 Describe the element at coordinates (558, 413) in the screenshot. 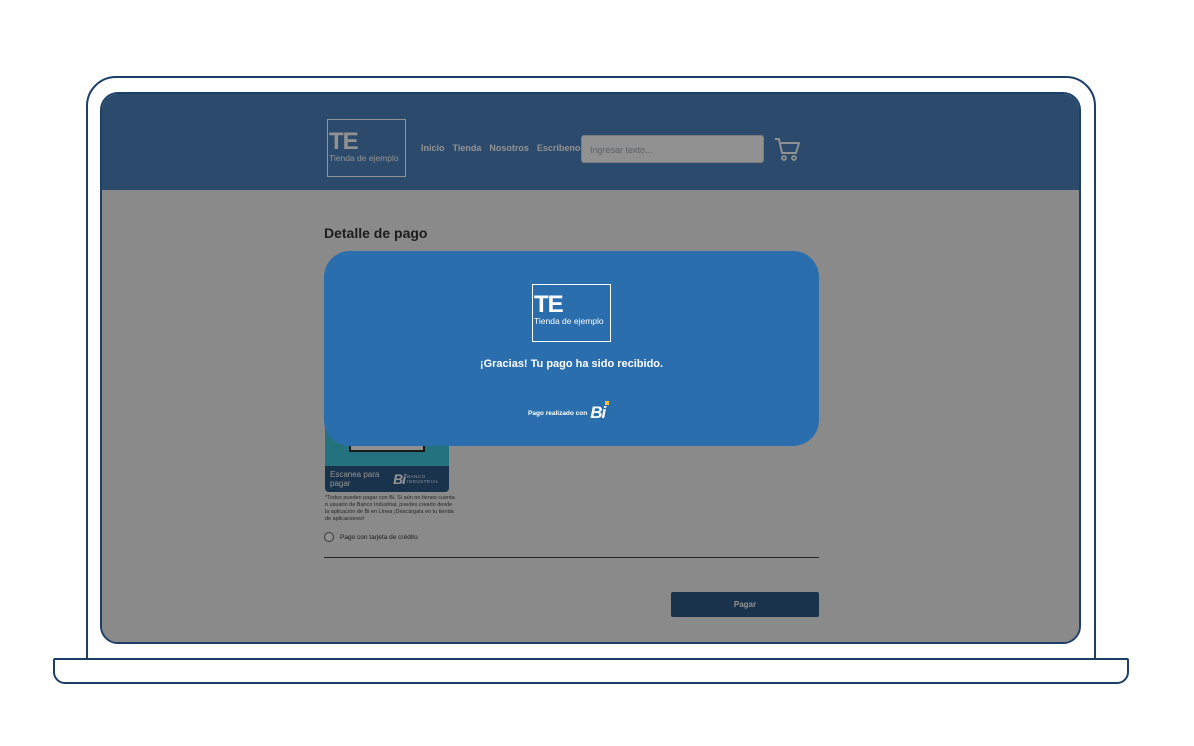

I see `provider-label: Pago realizado con` at that location.